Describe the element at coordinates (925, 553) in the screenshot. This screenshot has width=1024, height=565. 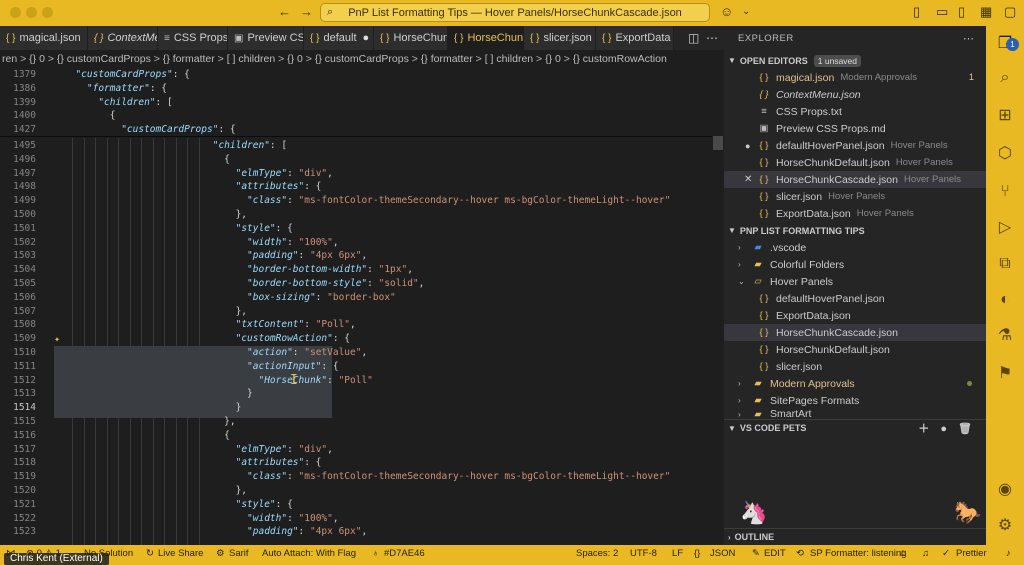
I see `notifications-icon: ♫` at that location.